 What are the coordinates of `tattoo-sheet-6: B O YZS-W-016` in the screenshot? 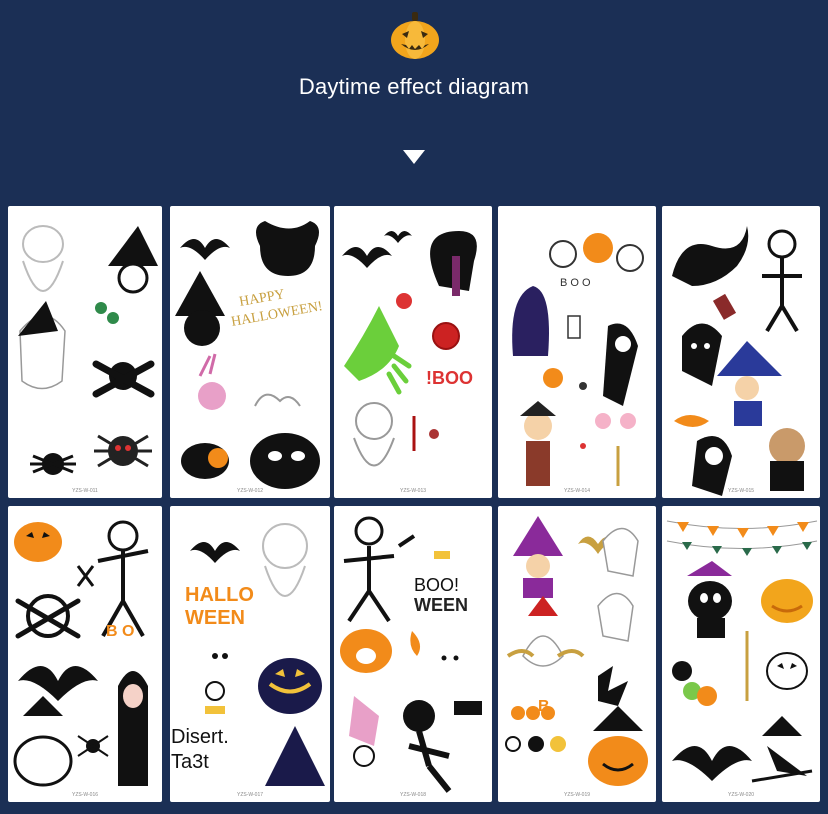 It's located at (85, 654).